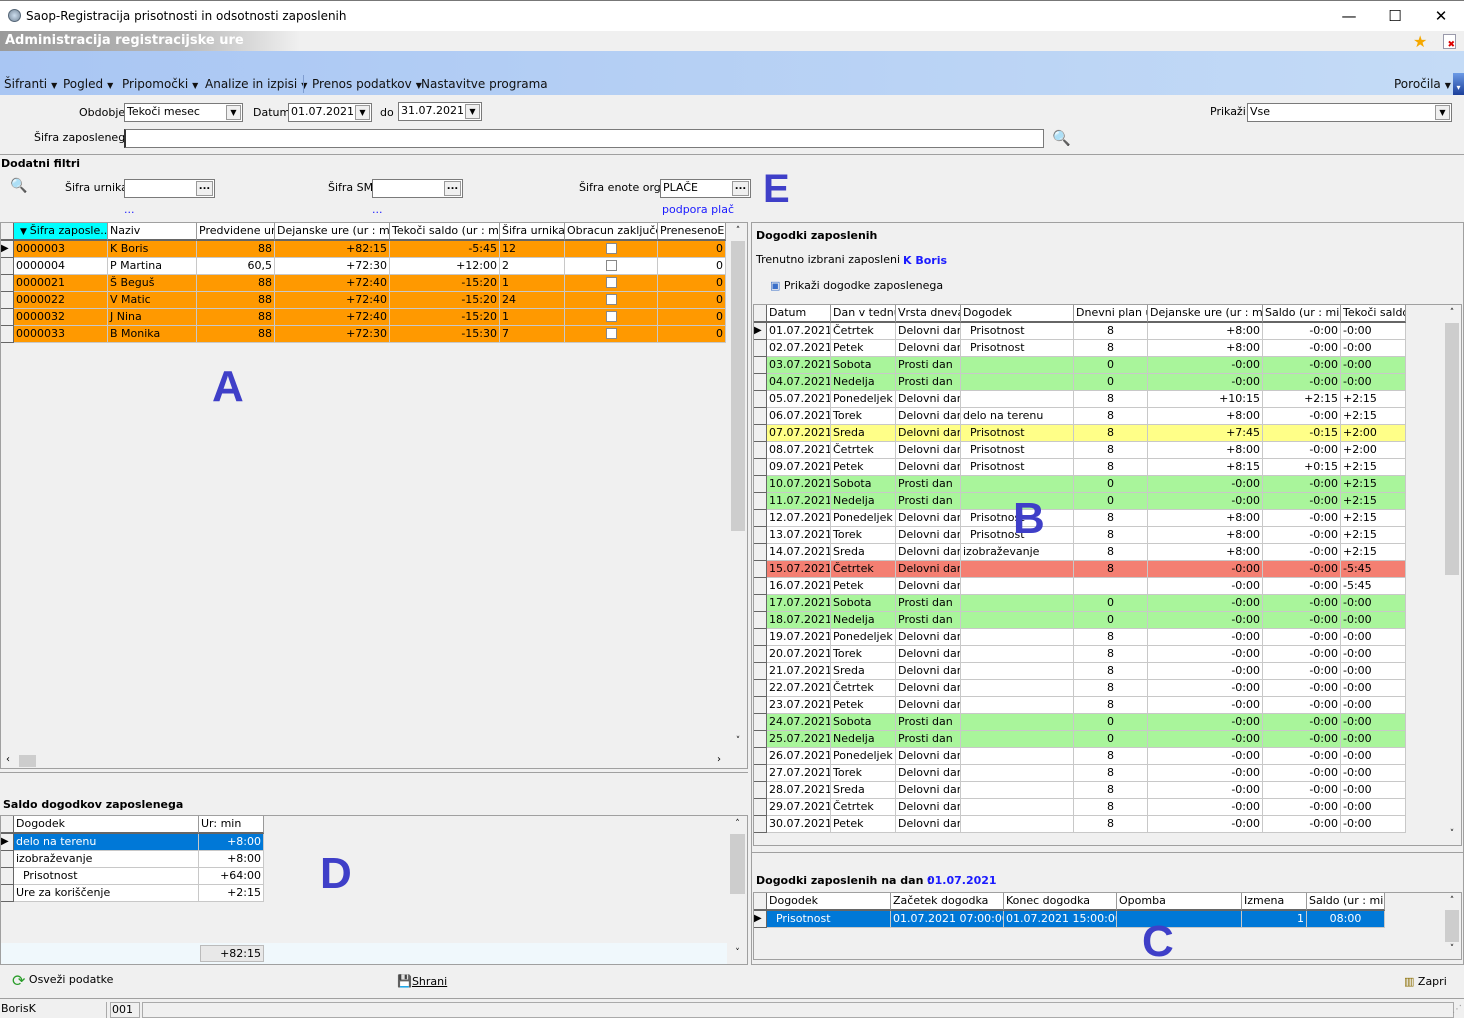 This screenshot has width=1464, height=1018. I want to click on sifra-zaposlenega-input, so click(584, 138).